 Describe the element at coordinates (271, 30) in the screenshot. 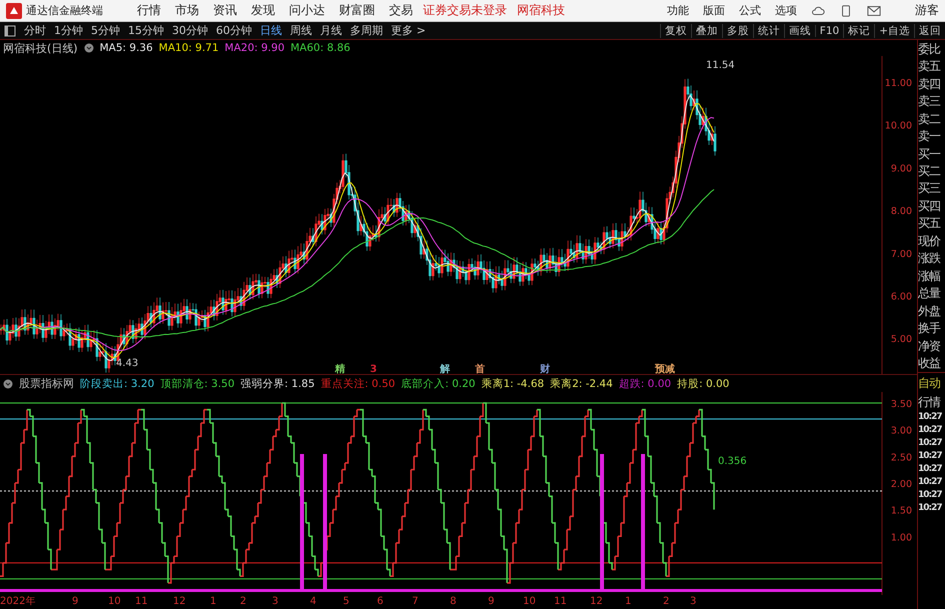

I see `period-tab: 日线` at that location.